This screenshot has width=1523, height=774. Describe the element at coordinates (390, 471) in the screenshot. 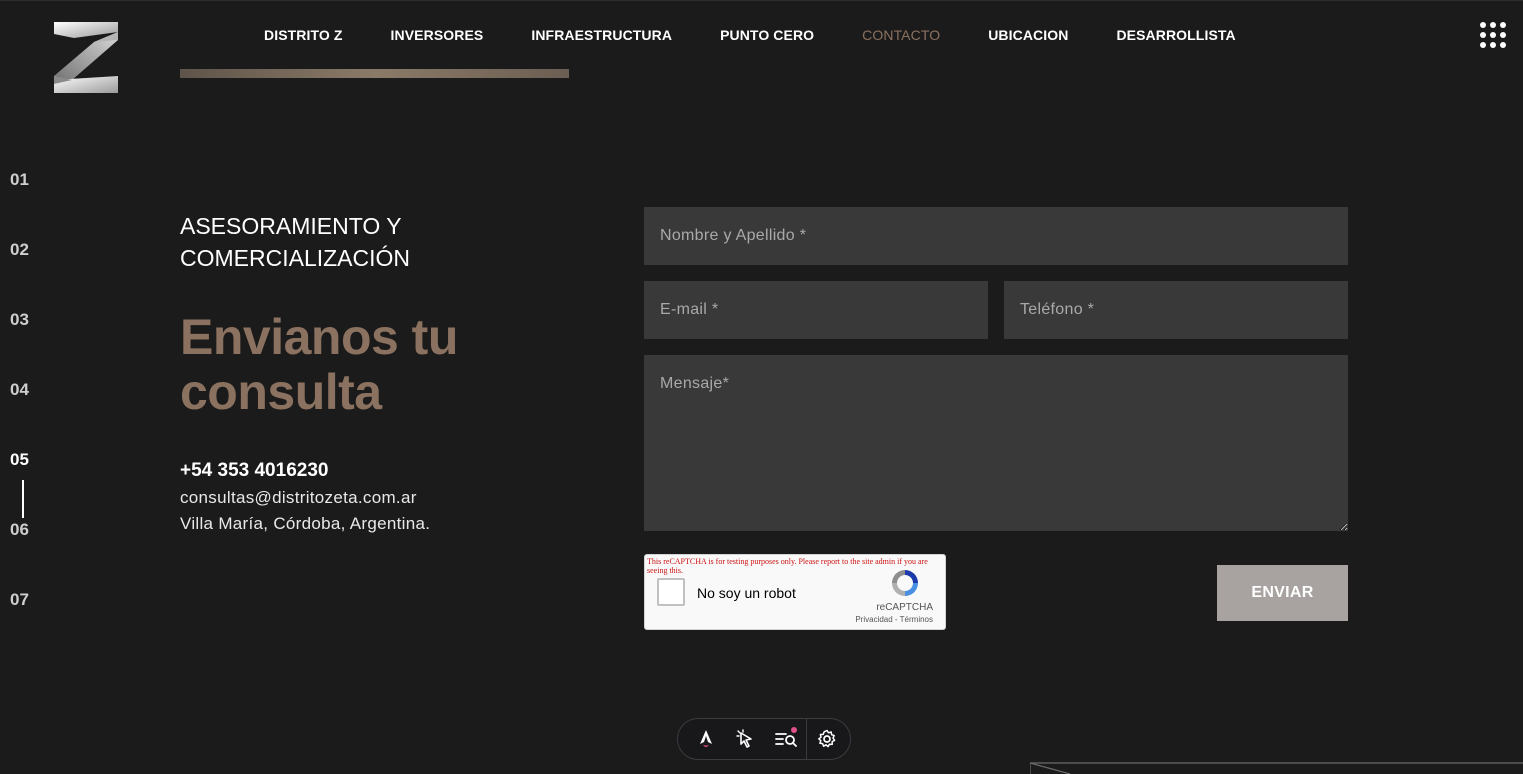

I see `contact-phone: +54 353 4016230` at that location.